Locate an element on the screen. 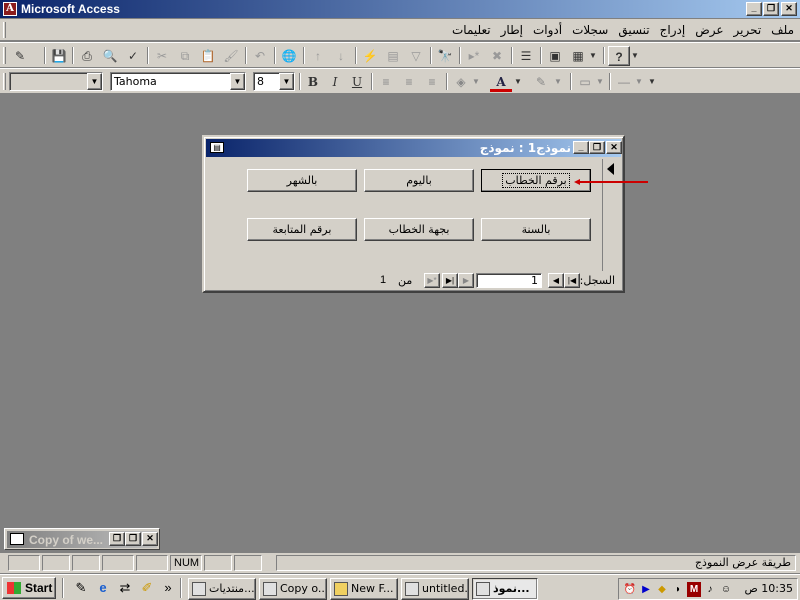 Image resolution: width=800 pixels, height=600 pixels. minimized-window-title-bar: Copy of we... ❐ ❐ ✕ is located at coordinates (82, 539).